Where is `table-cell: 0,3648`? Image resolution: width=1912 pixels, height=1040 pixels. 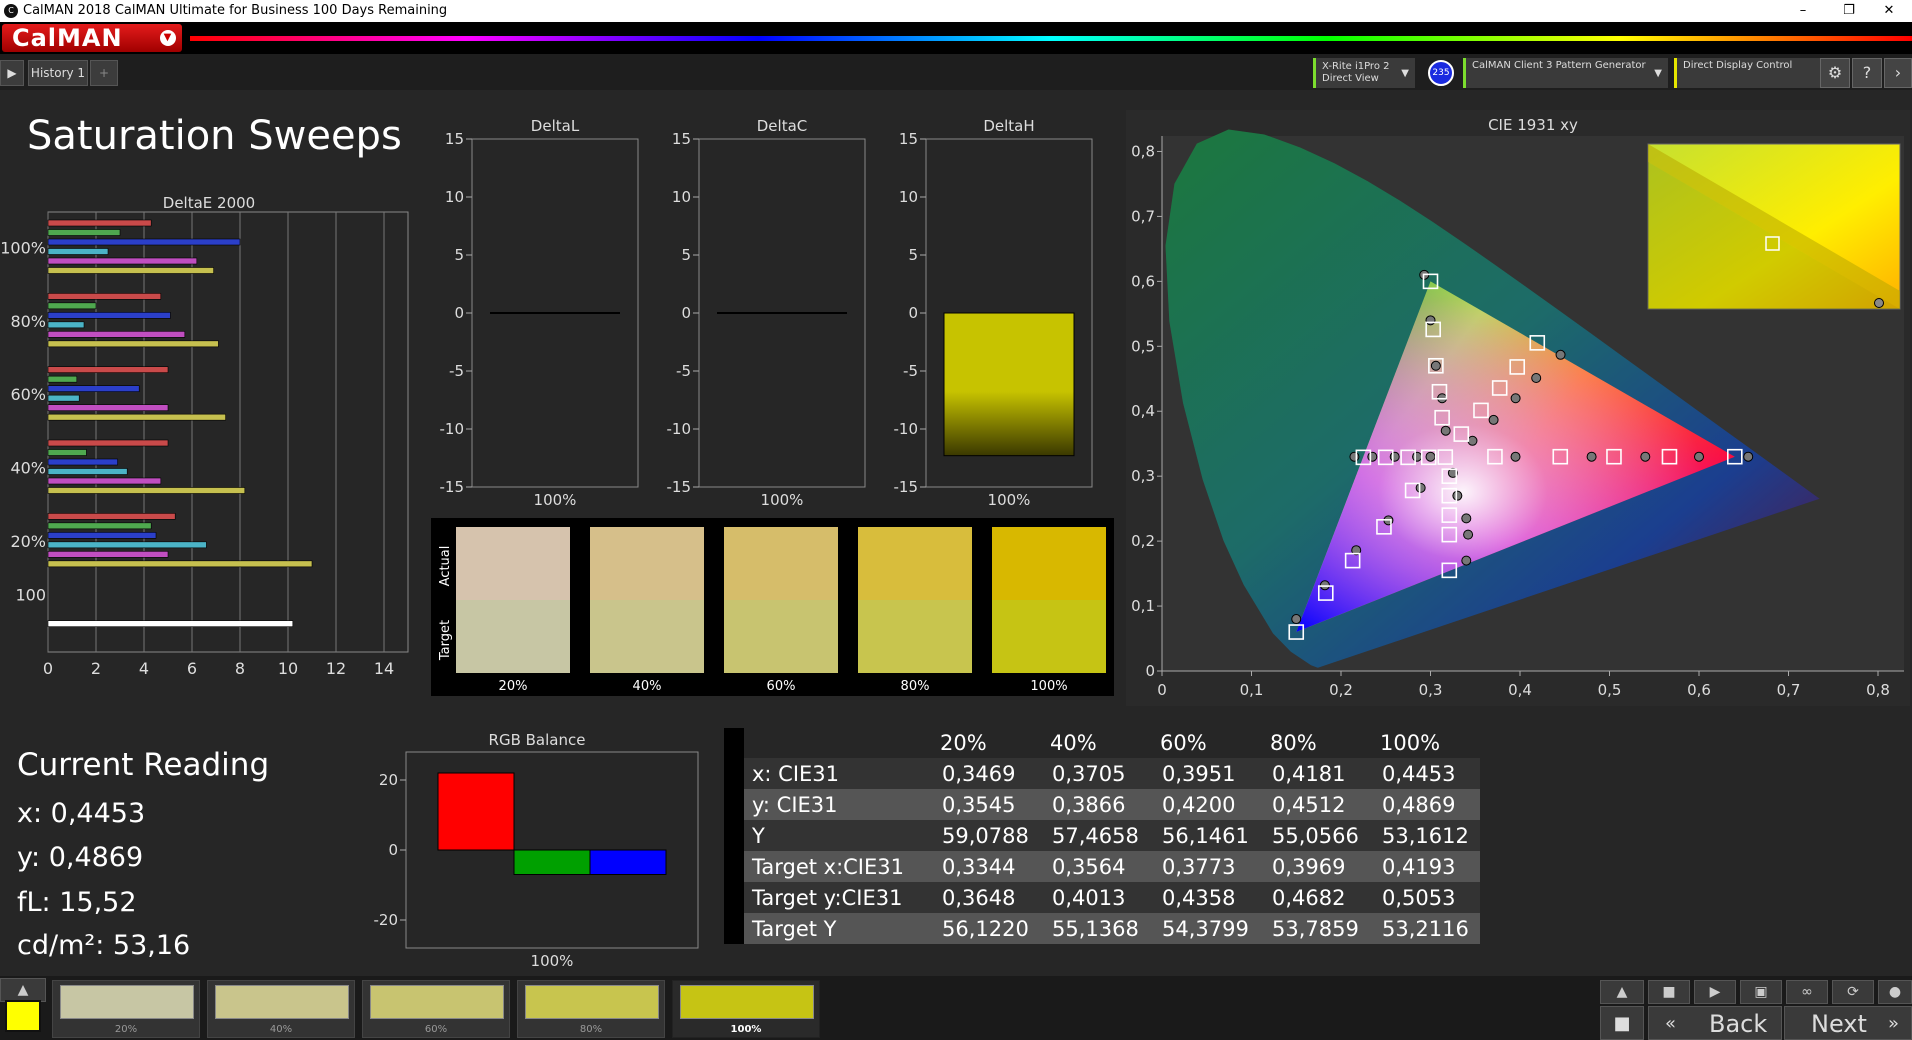 table-cell: 0,3648 is located at coordinates (989, 897).